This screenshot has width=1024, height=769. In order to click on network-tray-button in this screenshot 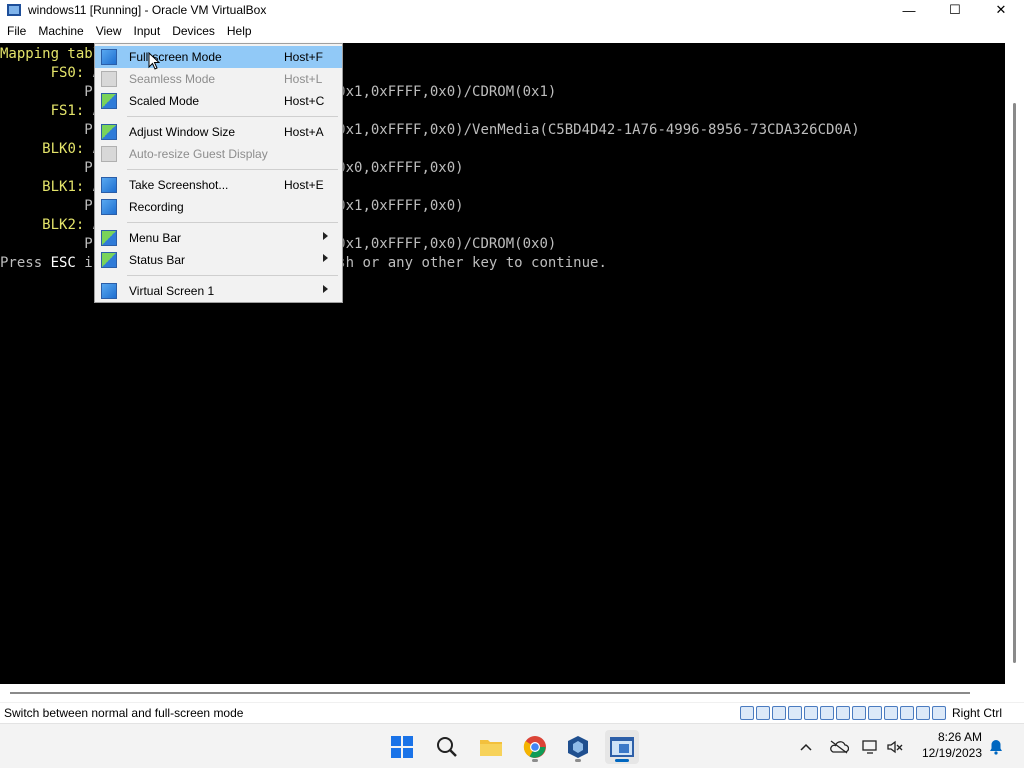, I will do `click(870, 746)`.